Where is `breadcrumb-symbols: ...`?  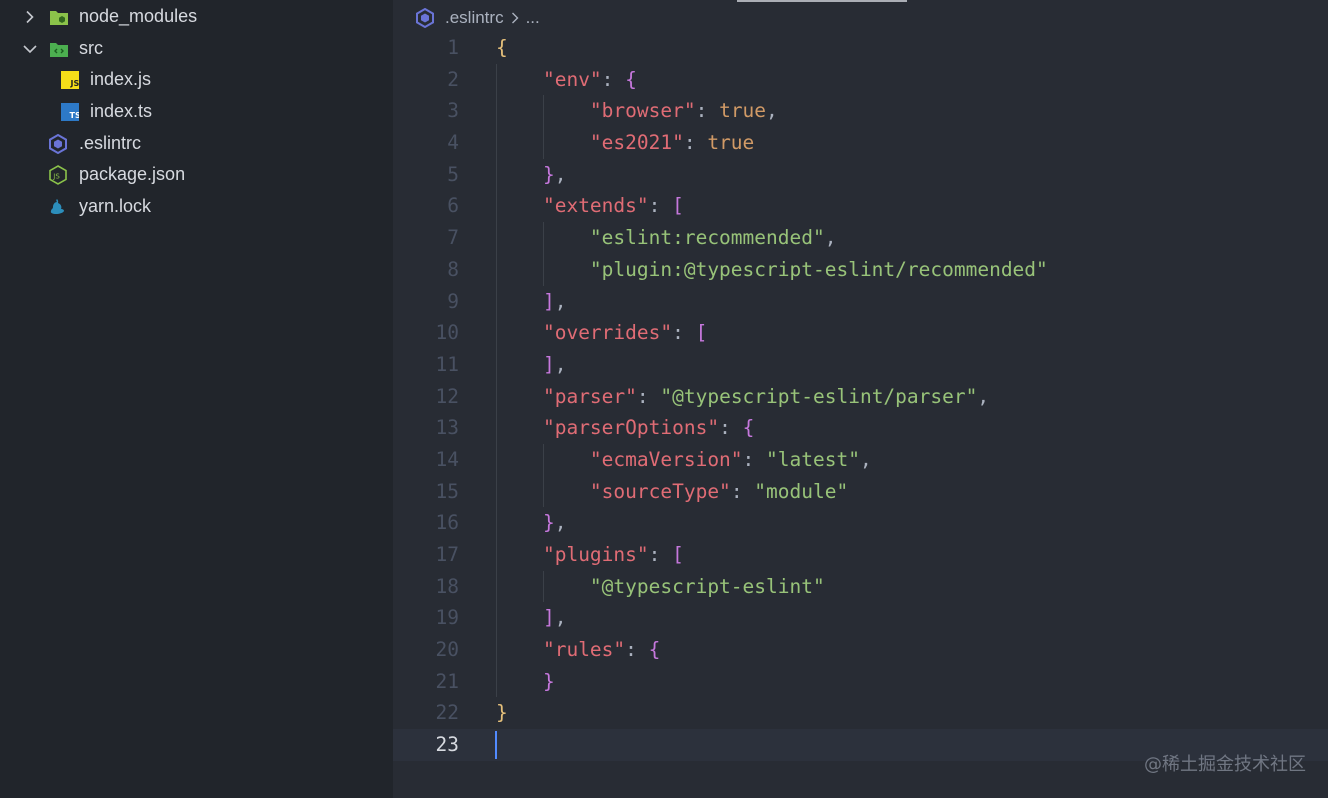 breadcrumb-symbols: ... is located at coordinates (533, 18).